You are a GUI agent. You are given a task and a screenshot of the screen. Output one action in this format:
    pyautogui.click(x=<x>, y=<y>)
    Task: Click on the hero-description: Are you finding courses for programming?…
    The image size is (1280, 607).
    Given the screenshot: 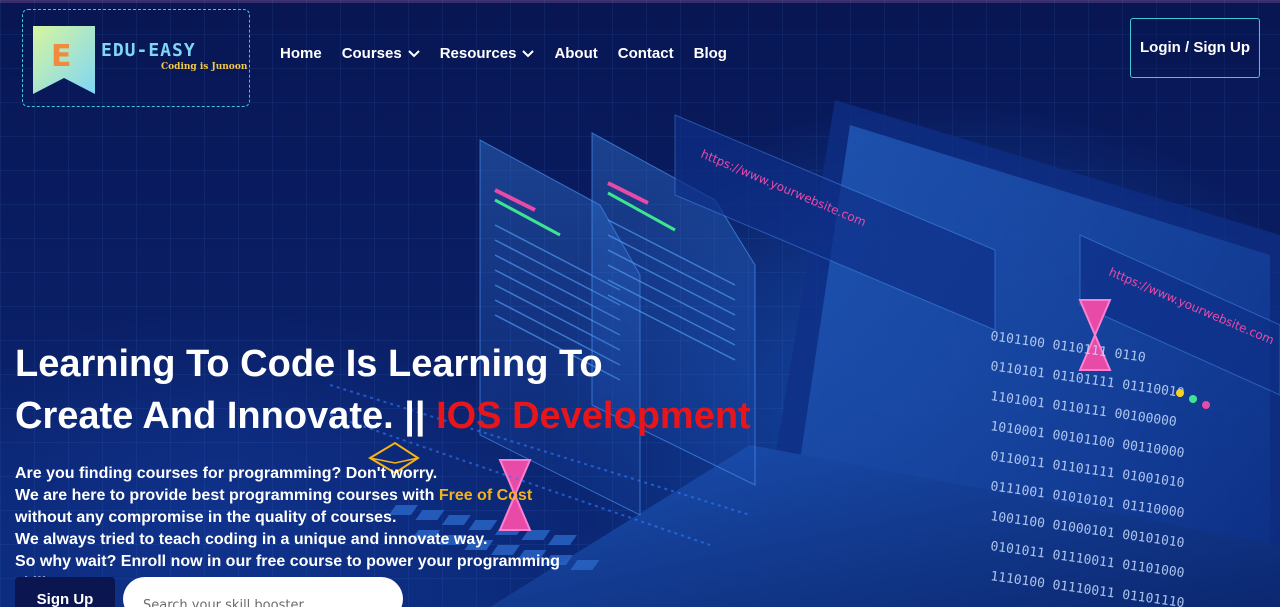 What is the action you would take?
    pyautogui.click(x=295, y=529)
    